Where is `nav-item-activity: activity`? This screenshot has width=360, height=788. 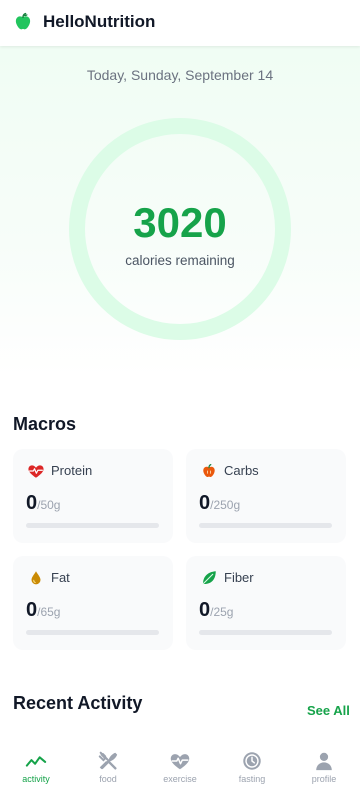
nav-item-activity: activity is located at coordinates (36, 765).